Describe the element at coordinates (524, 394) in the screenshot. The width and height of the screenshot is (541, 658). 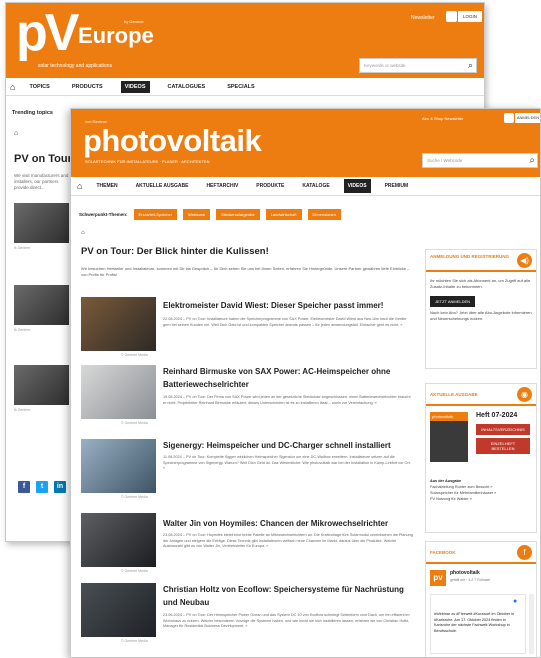
I see `magazine-icon: ◉` at that location.